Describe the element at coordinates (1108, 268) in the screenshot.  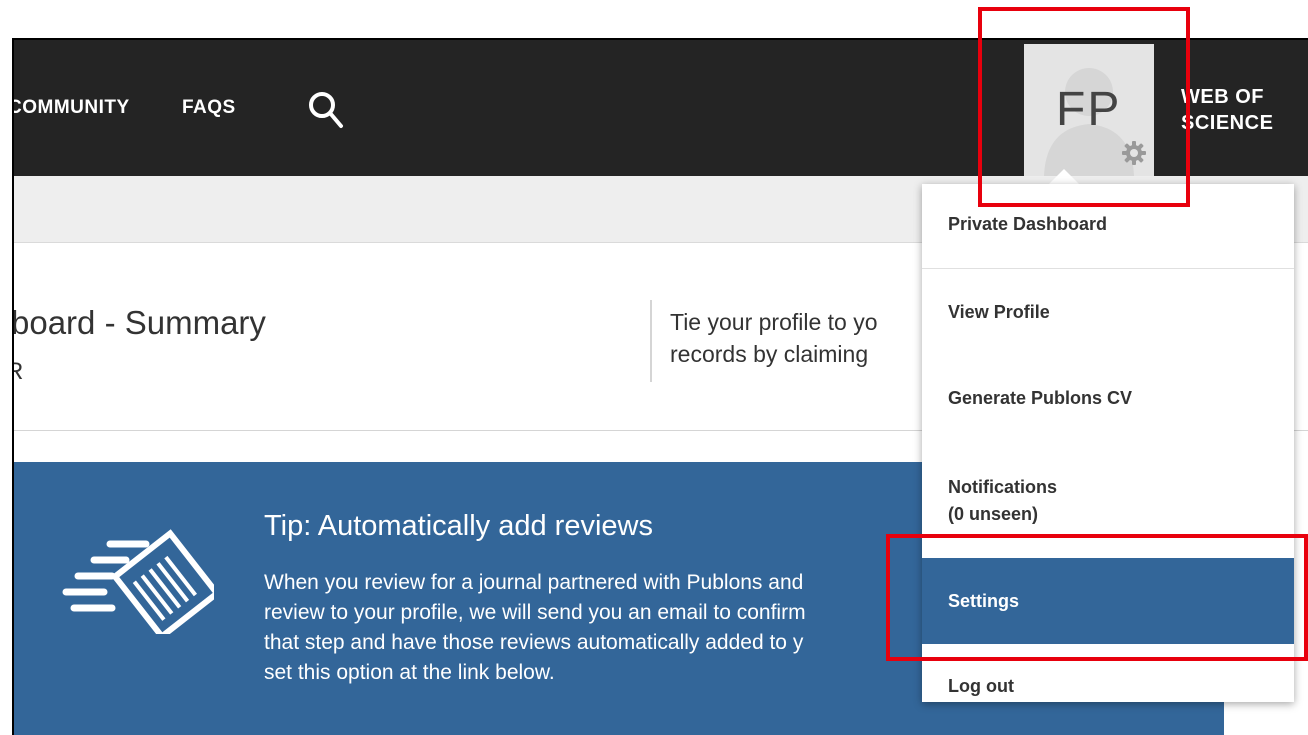
I see `menu-divider` at that location.